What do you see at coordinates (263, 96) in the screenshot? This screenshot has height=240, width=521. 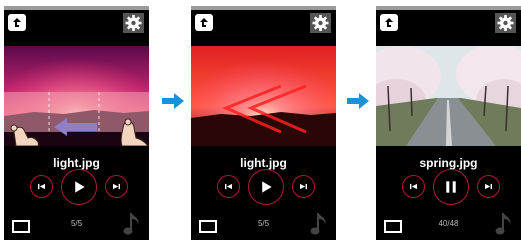 I see `photo-sunset-transition` at bounding box center [263, 96].